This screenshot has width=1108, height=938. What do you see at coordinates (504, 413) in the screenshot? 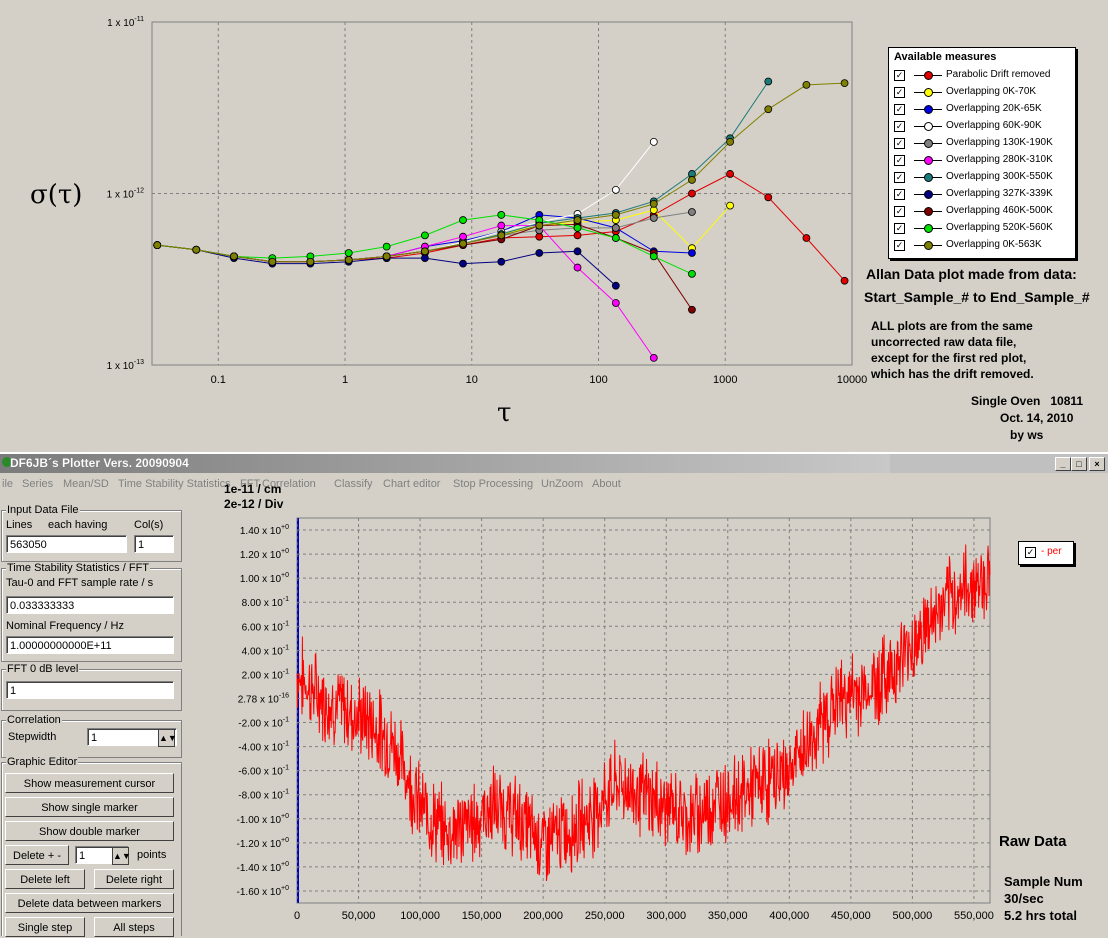
I see `allan-x-axis-label: τ` at bounding box center [504, 413].